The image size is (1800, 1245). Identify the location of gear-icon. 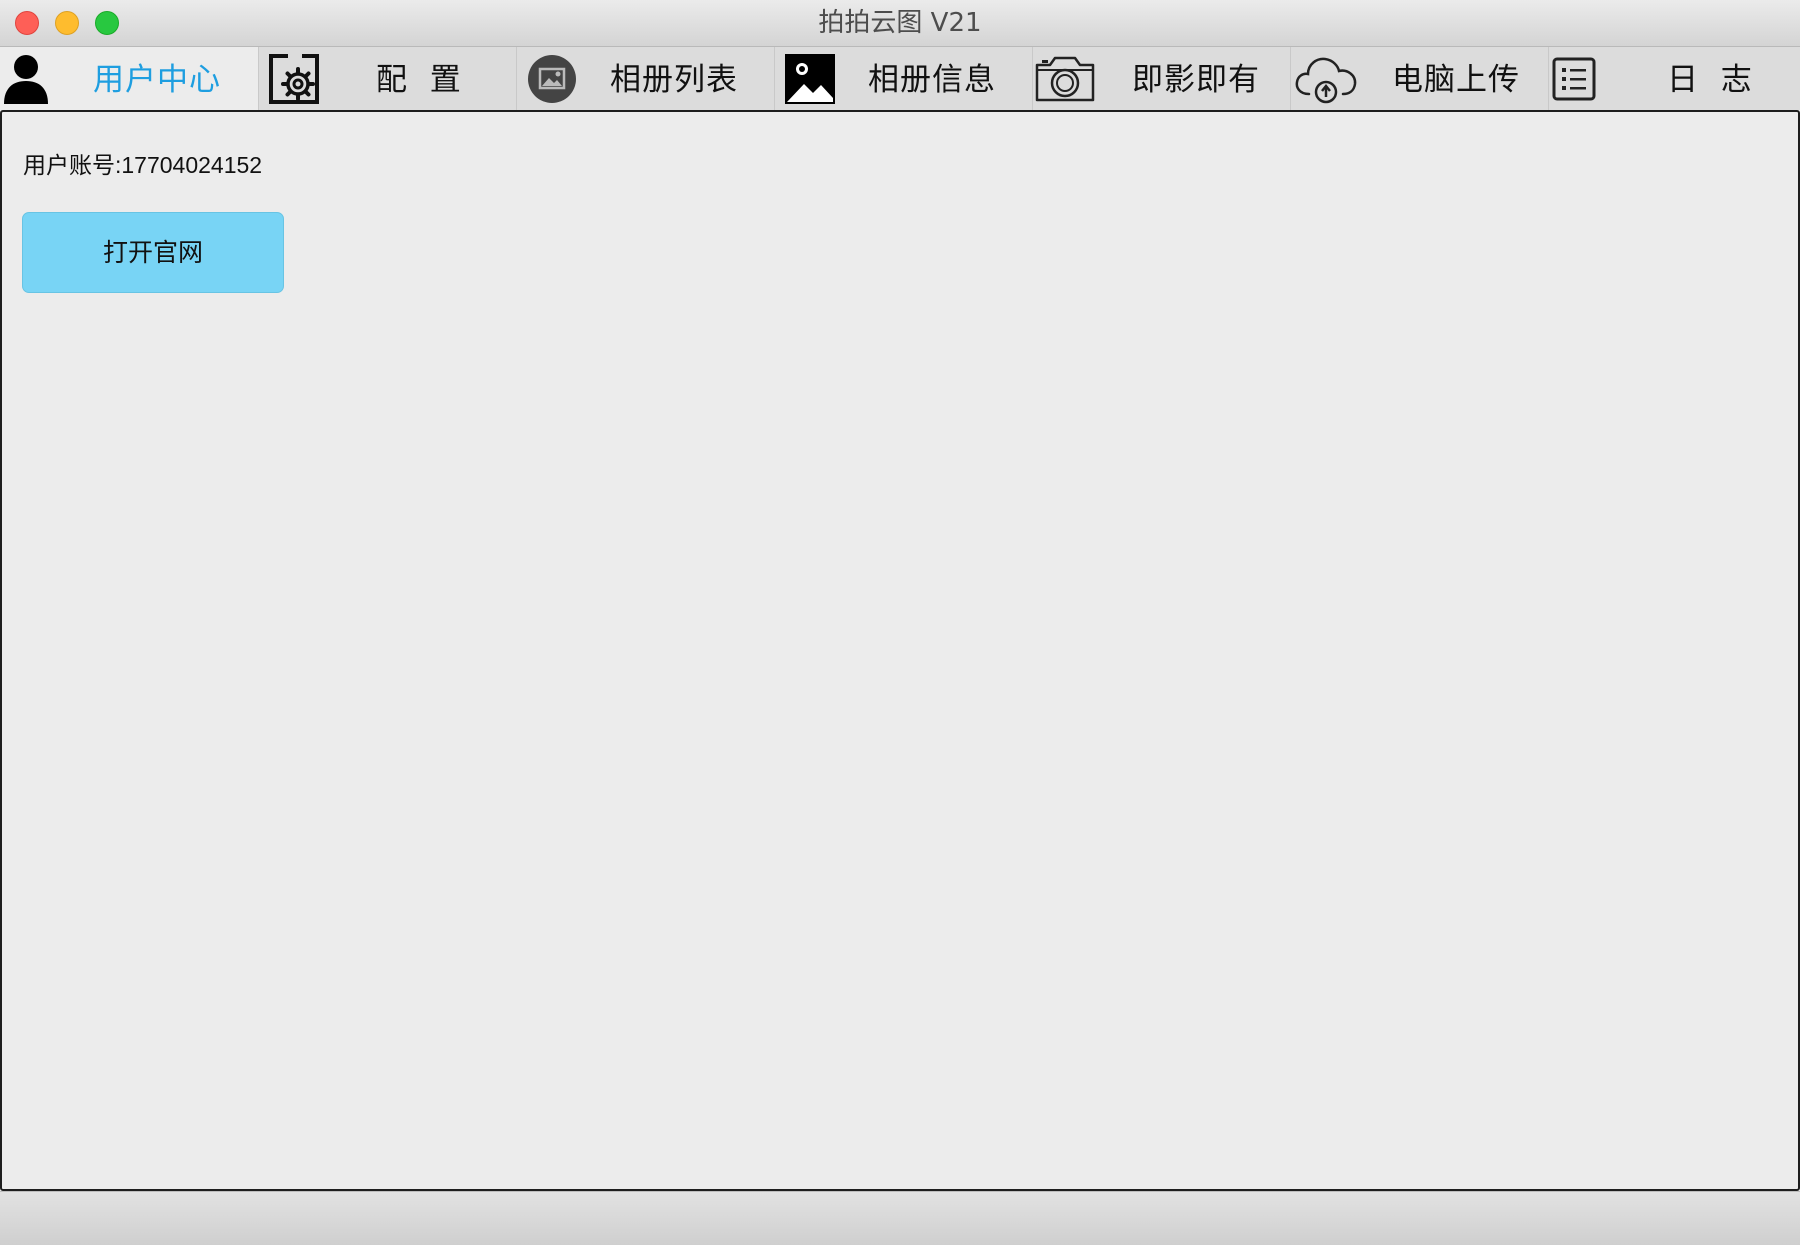
(294, 78).